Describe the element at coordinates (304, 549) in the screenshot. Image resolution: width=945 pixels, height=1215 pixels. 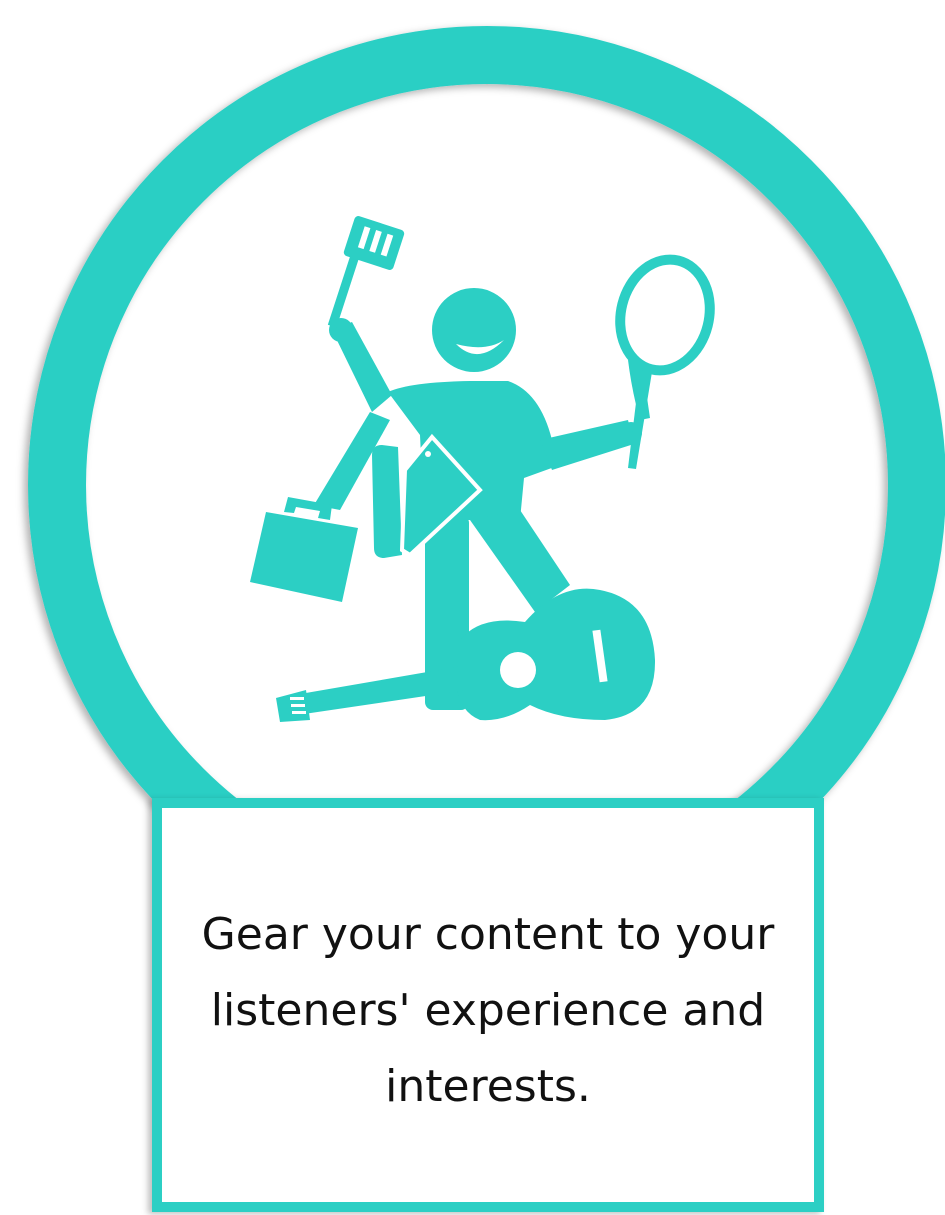
I see `briefcase-icon` at that location.